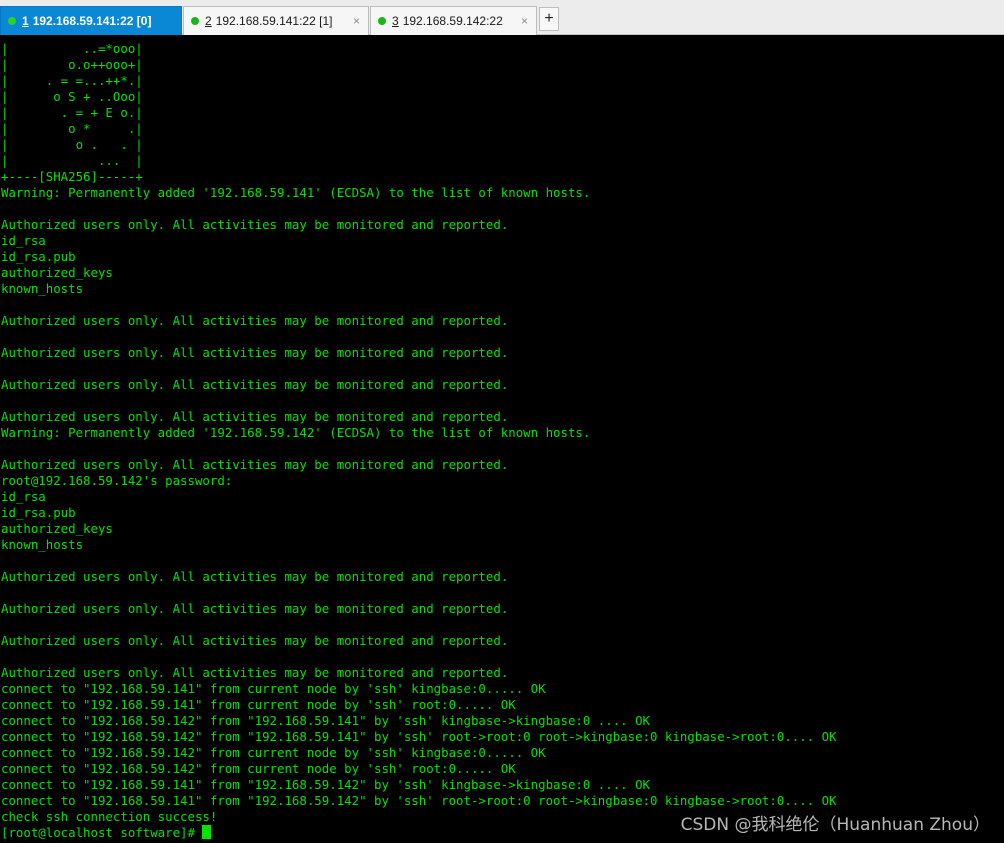 The height and width of the screenshot is (843, 1004). Describe the element at coordinates (549, 19) in the screenshot. I see `new-tab-button: +` at that location.